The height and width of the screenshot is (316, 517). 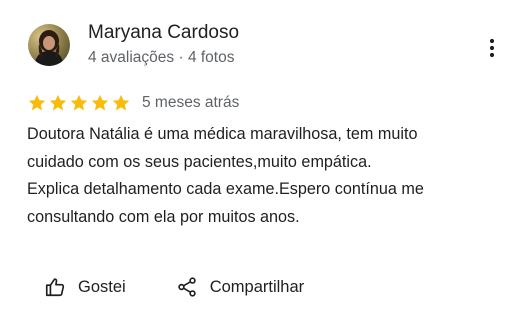 I want to click on star-rating, so click(x=79, y=103).